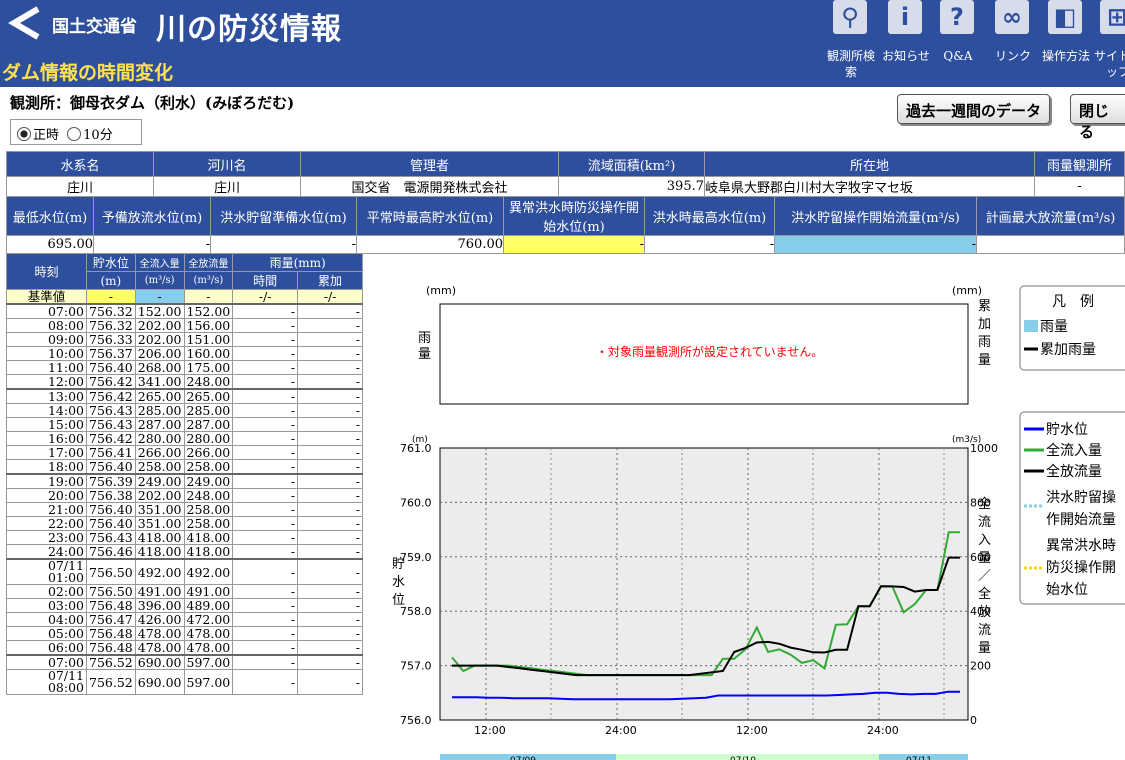  Describe the element at coordinates (283, 244) in the screenshot. I see `flood-prep-level-value: -` at that location.